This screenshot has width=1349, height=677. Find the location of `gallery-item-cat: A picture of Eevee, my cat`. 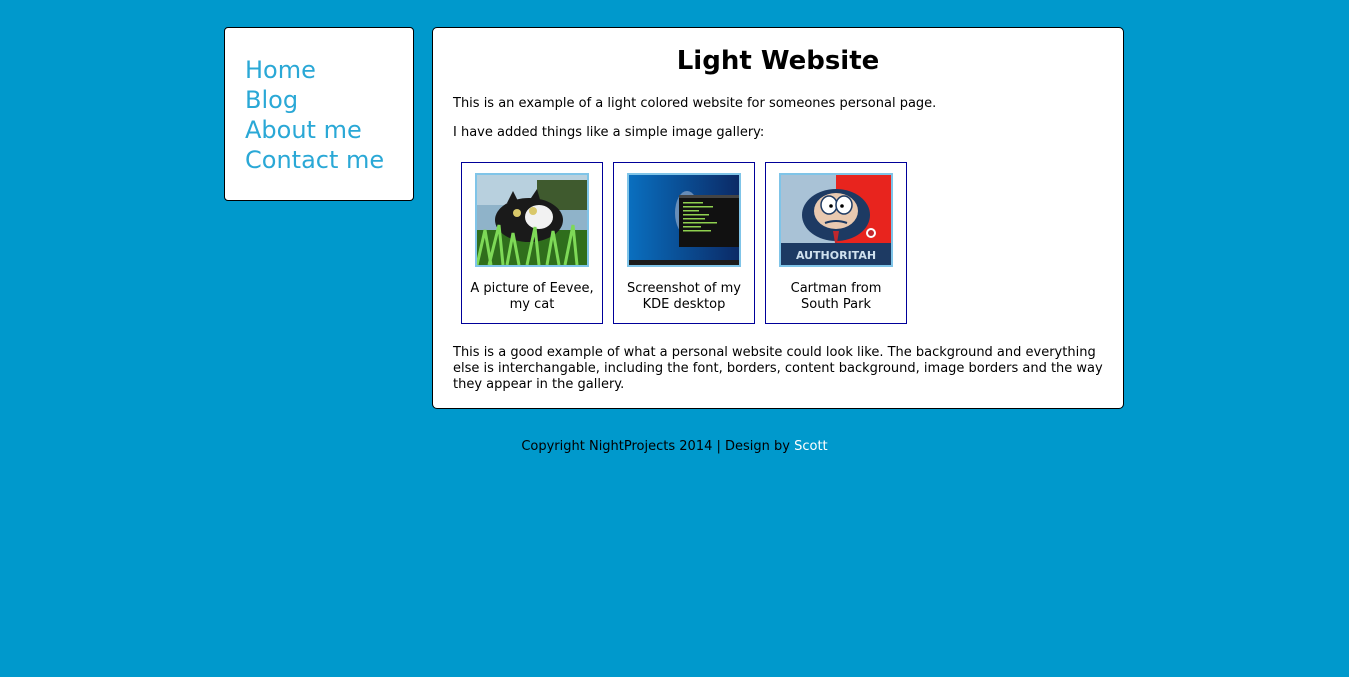

gallery-item-cat: A picture of Eevee, my cat is located at coordinates (532, 243).